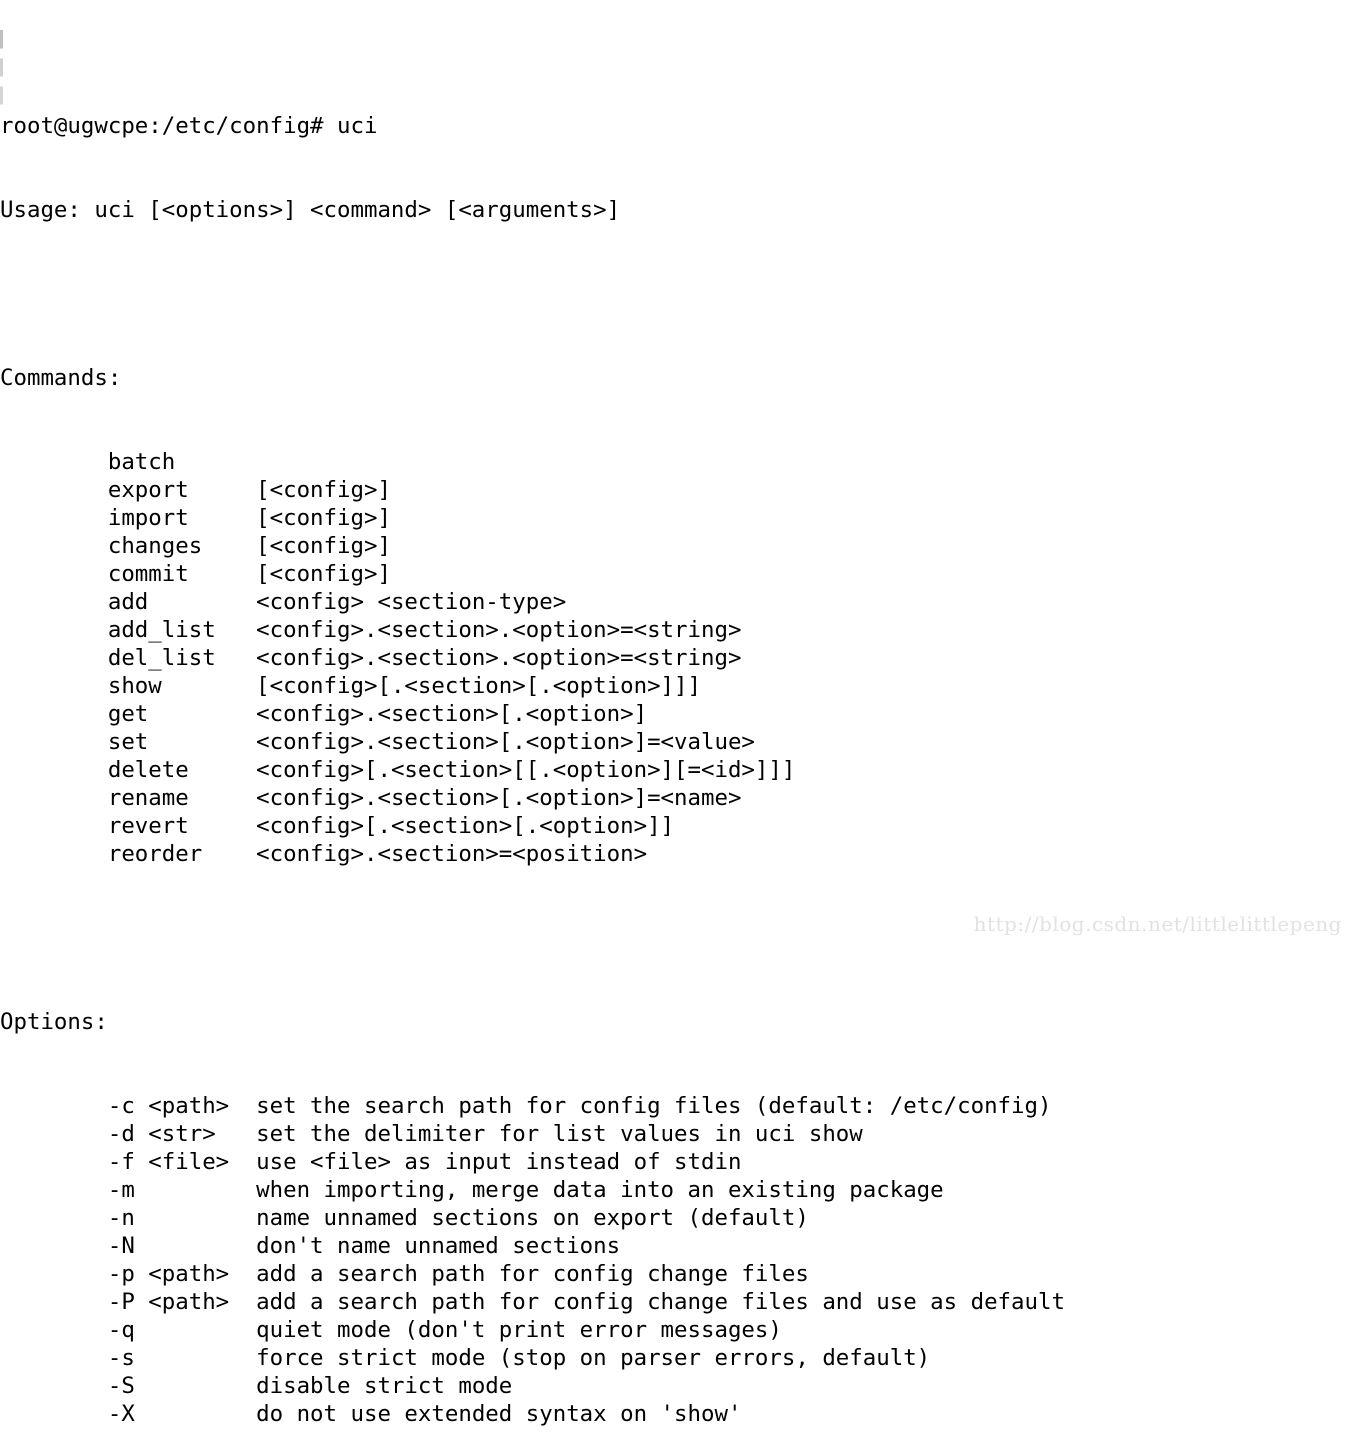  I want to click on command-arguments: <config>.<section>=<position>, so click(452, 854).